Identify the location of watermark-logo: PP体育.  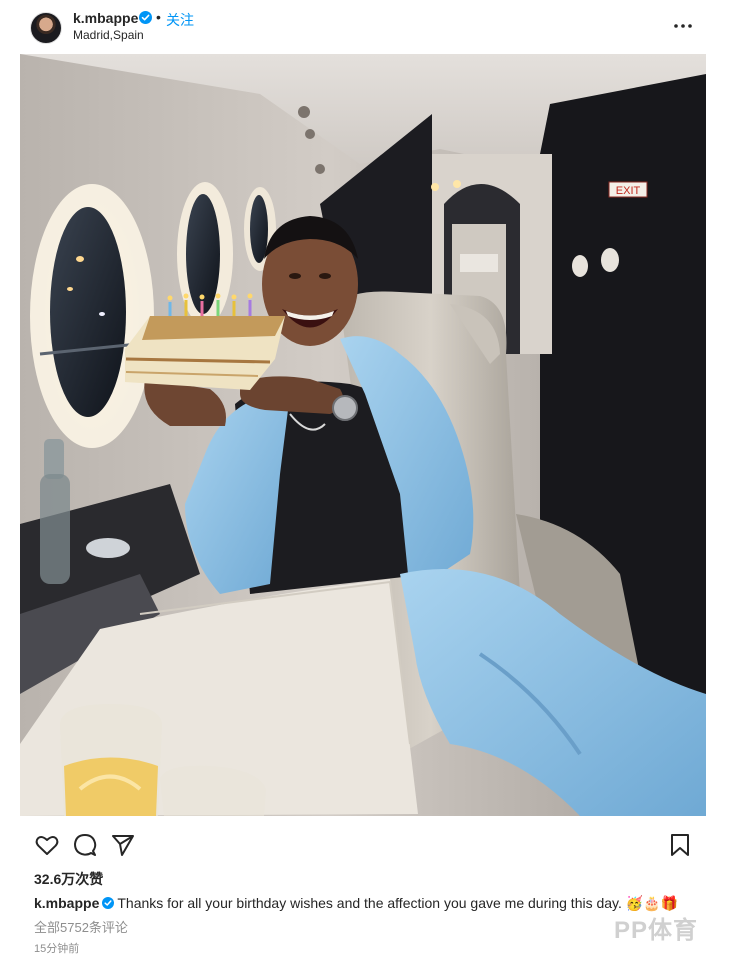
(656, 930).